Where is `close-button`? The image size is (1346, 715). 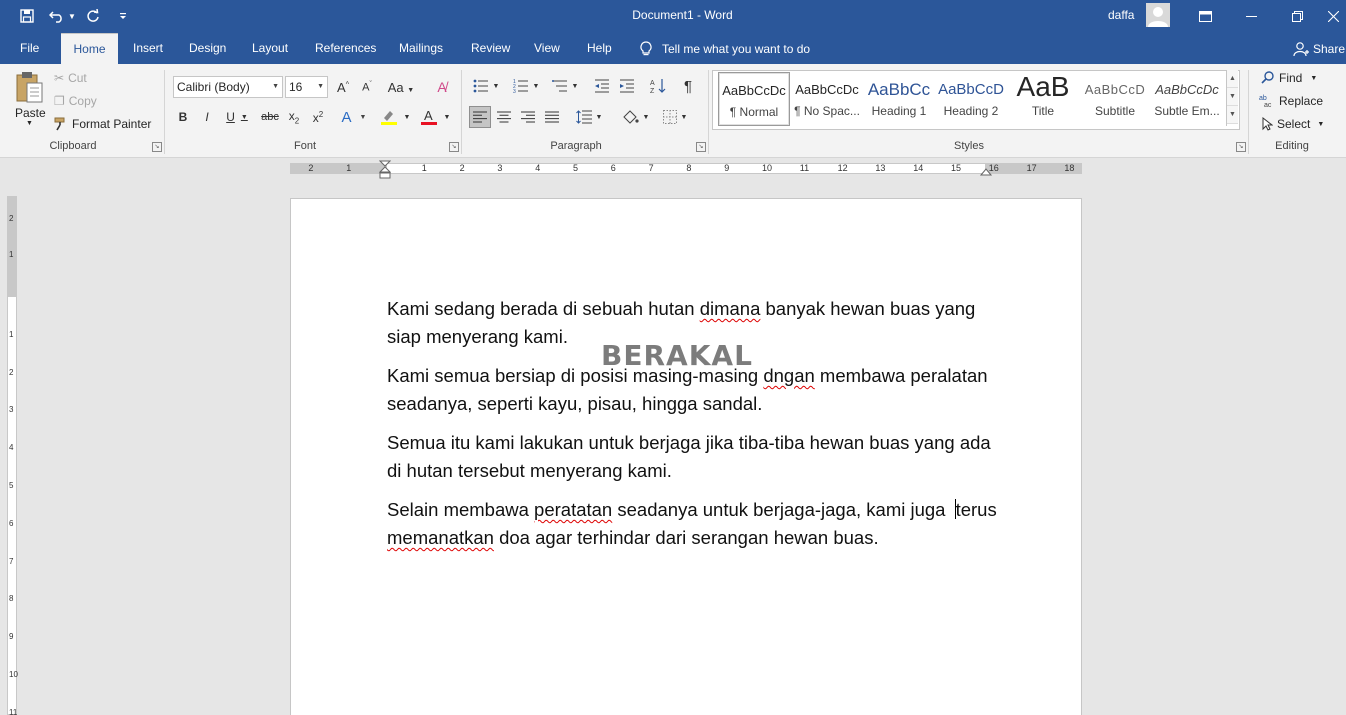
close-button is located at coordinates (1333, 16).